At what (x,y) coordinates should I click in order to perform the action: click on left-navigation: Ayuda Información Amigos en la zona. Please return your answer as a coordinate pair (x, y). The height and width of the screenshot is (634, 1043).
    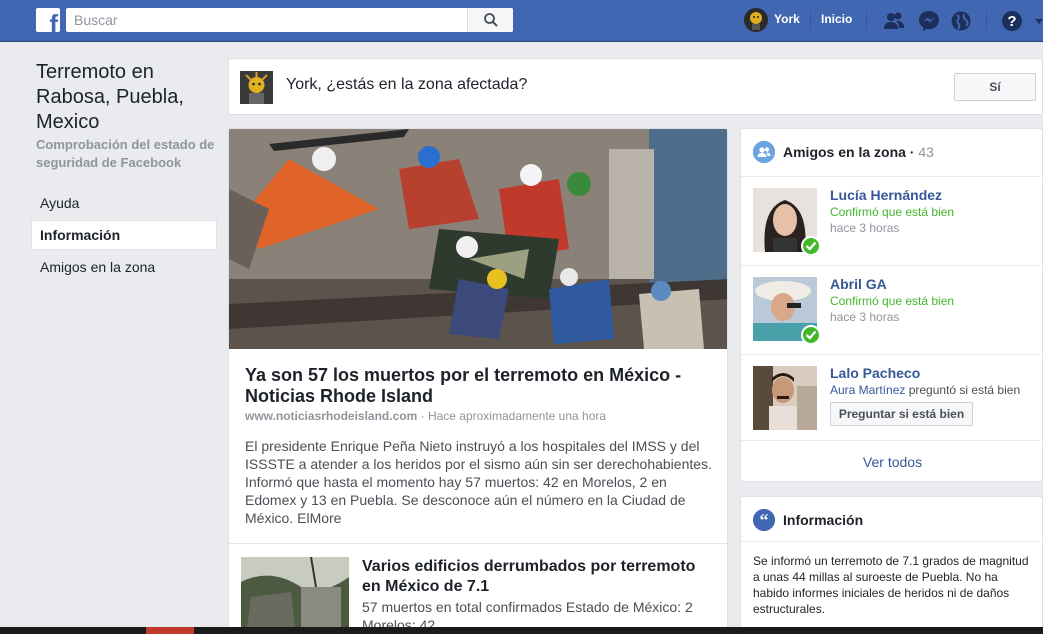
    Looking at the image, I should click on (124, 236).